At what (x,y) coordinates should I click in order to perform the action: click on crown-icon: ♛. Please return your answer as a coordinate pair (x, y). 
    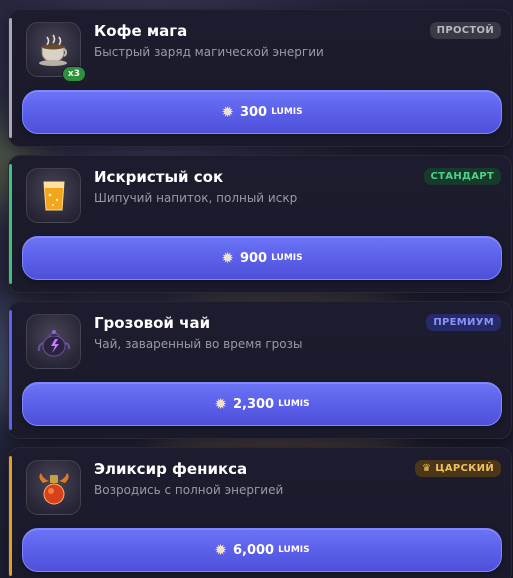
    Looking at the image, I should click on (427, 468).